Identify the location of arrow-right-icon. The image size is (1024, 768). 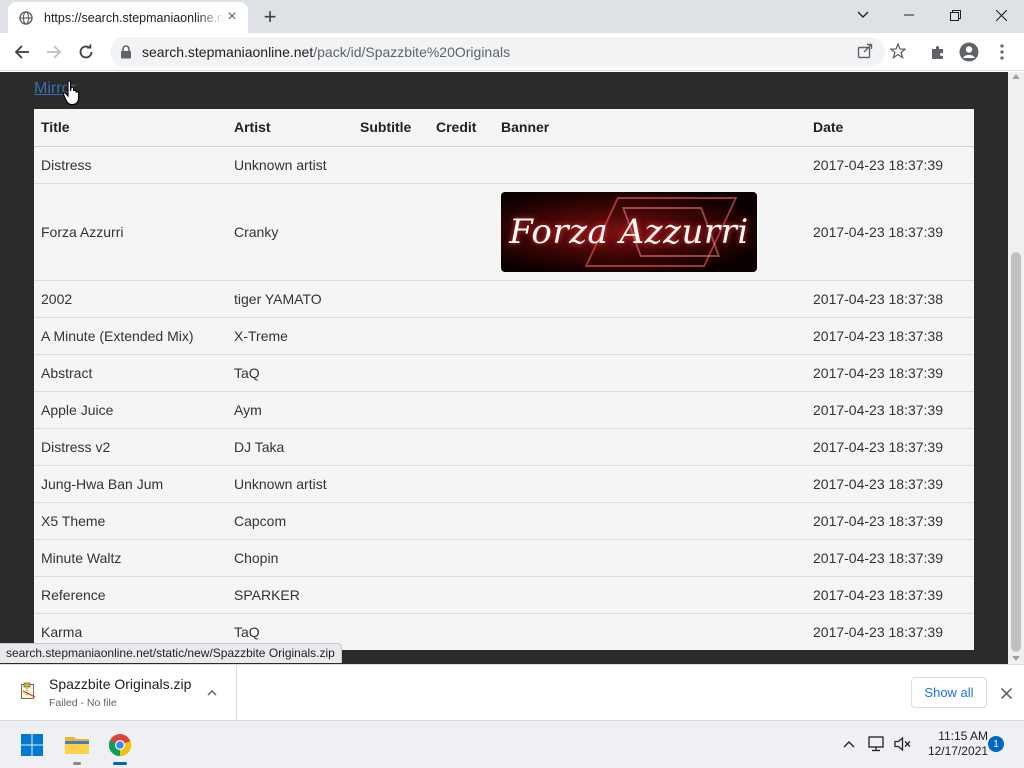
(54, 52).